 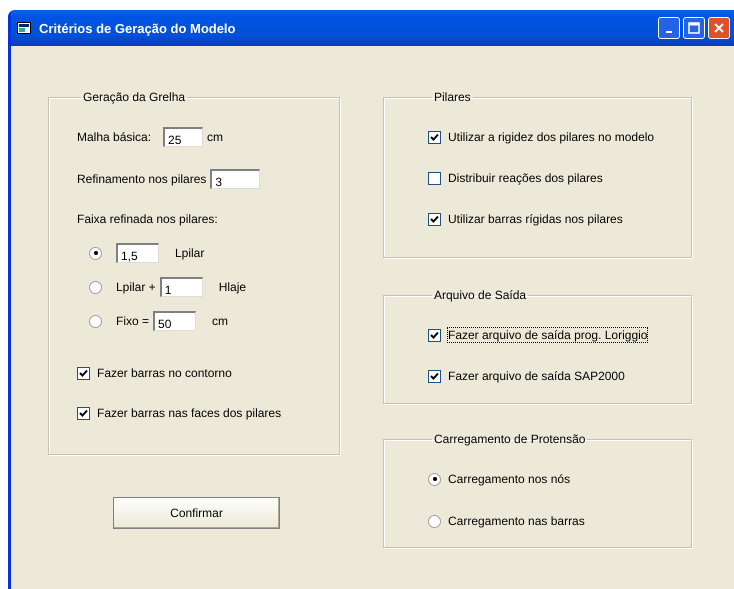 I want to click on minimize-icon, so click(x=669, y=32).